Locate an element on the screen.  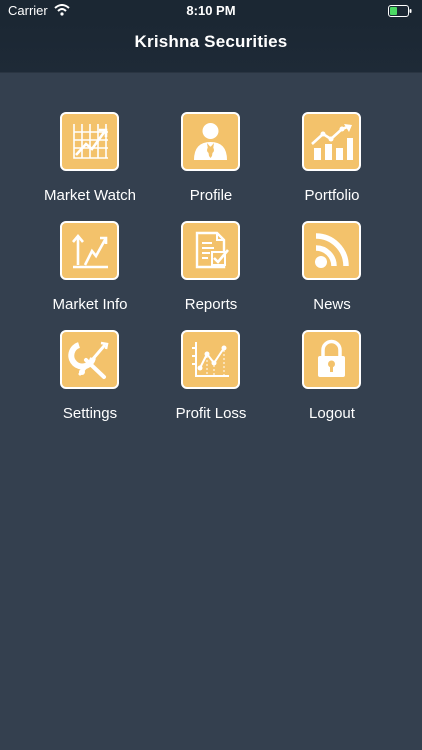
menu-item-news: News is located at coordinates (332, 273).